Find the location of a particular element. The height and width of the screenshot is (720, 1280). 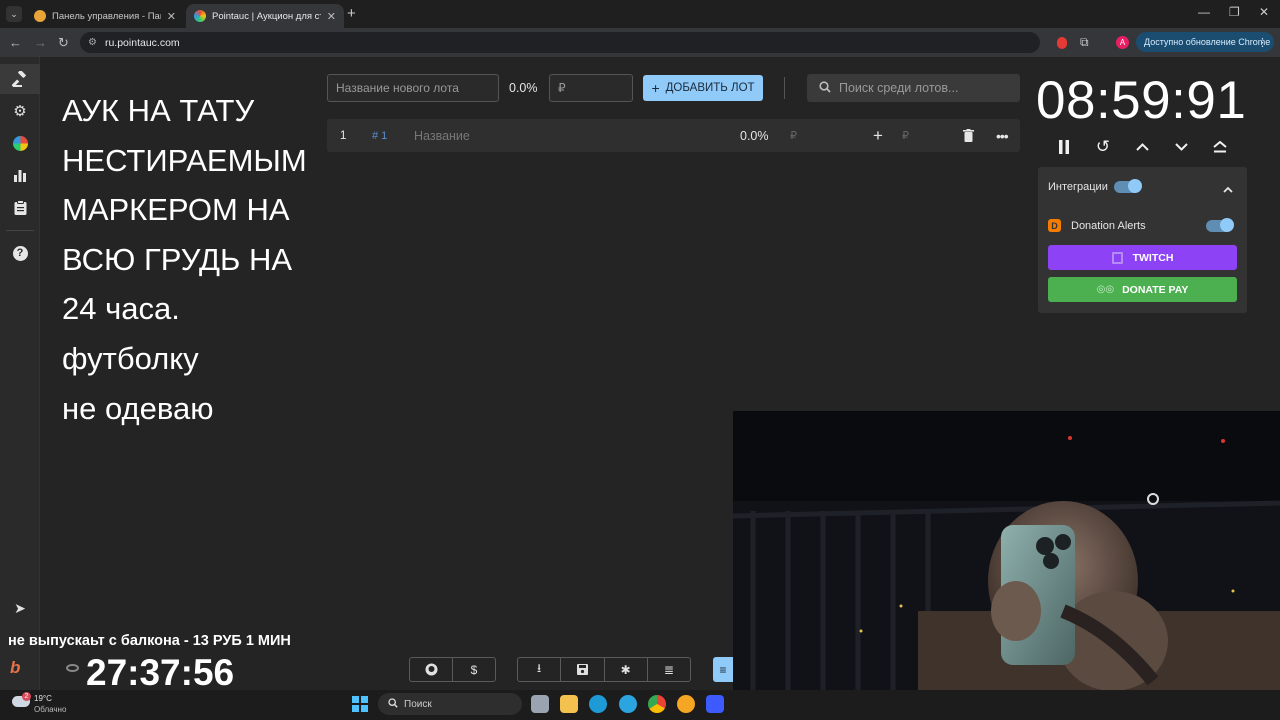

stream-ticker: не выпускаьт с балкона - 13 РУБ 1 МИН is located at coordinates (149, 641).